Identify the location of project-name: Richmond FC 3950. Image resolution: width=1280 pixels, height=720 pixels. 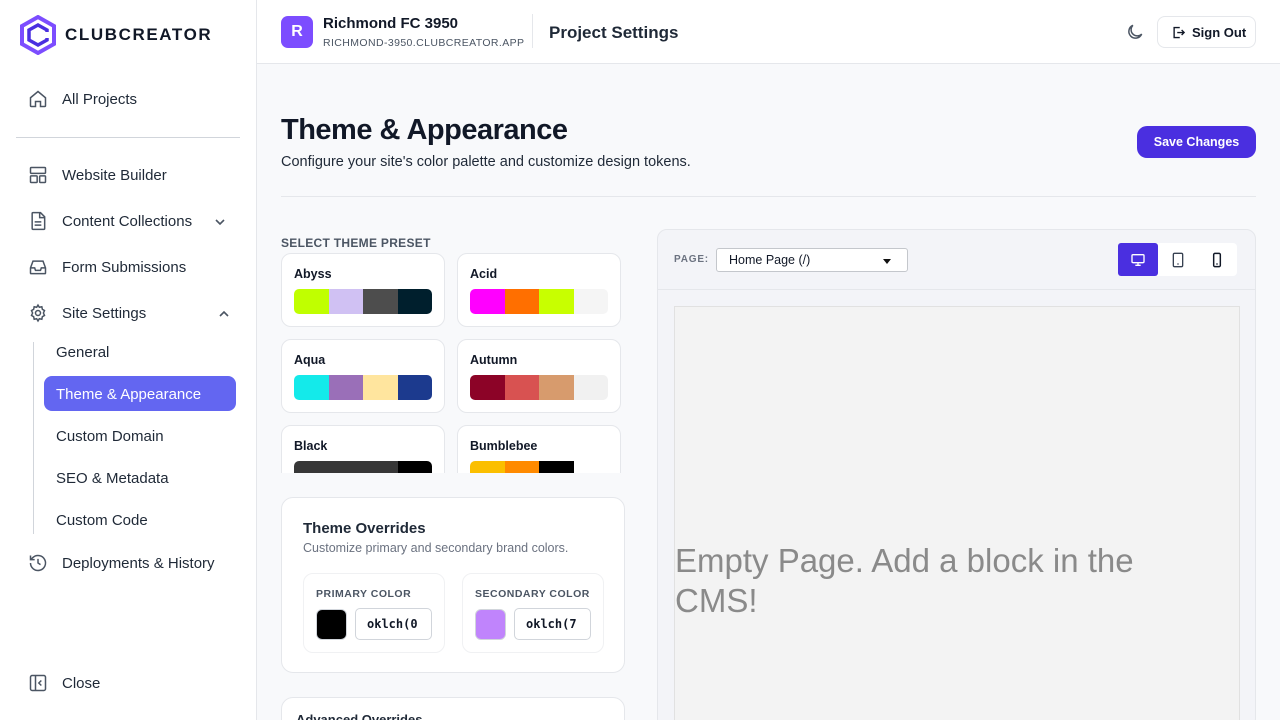
(391, 23).